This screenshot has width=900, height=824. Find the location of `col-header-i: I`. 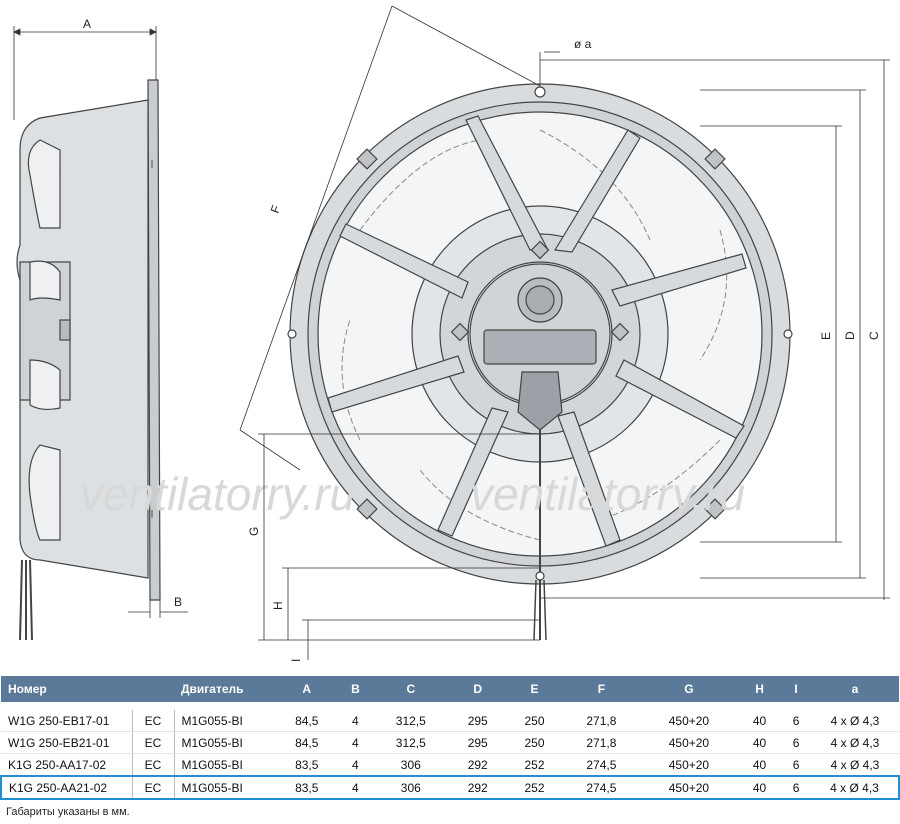

col-header-i: I is located at coordinates (796, 689).